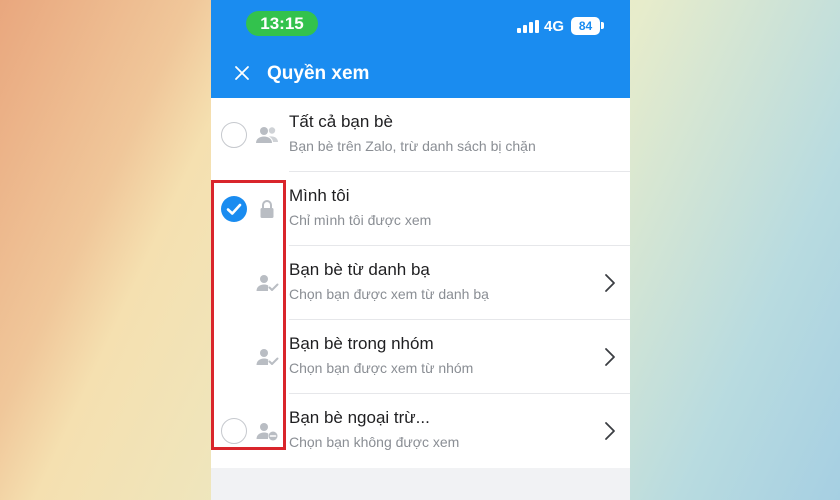 This screenshot has height=500, width=840. What do you see at coordinates (282, 23) in the screenshot?
I see `status-time: 13:15` at bounding box center [282, 23].